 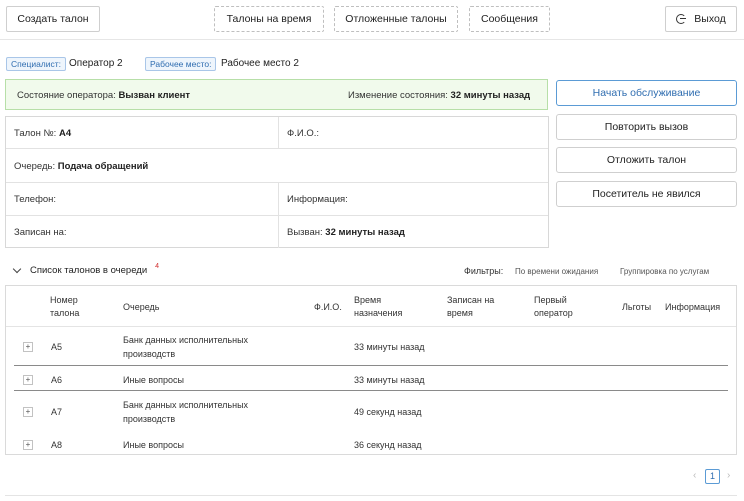 What do you see at coordinates (57, 445) in the screenshot?
I see `row-number: А8` at bounding box center [57, 445].